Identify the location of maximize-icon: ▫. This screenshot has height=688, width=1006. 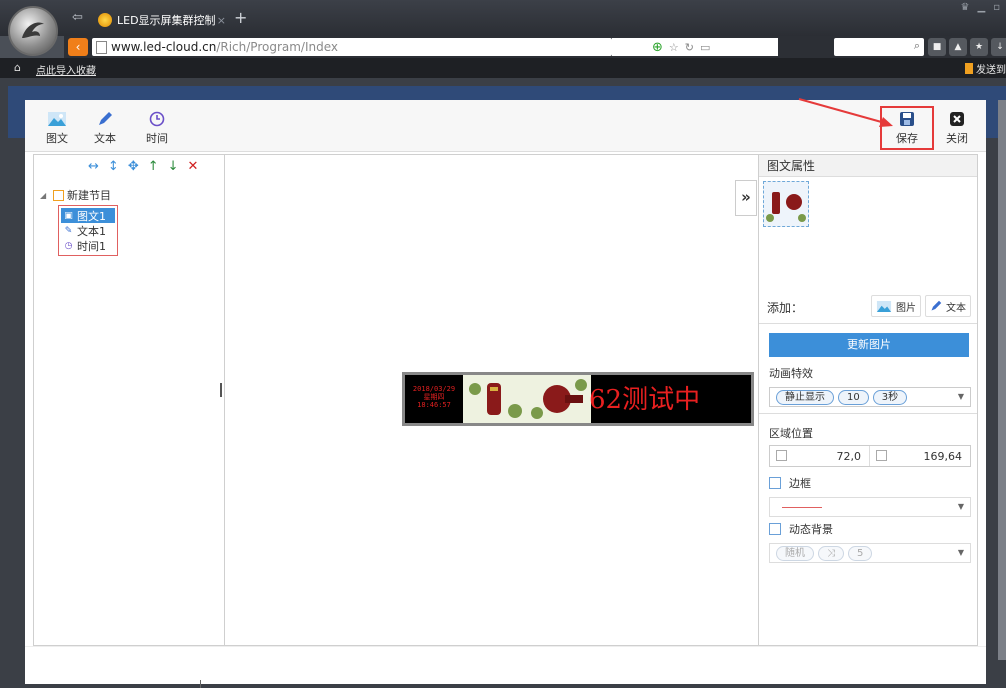
(996, 7).